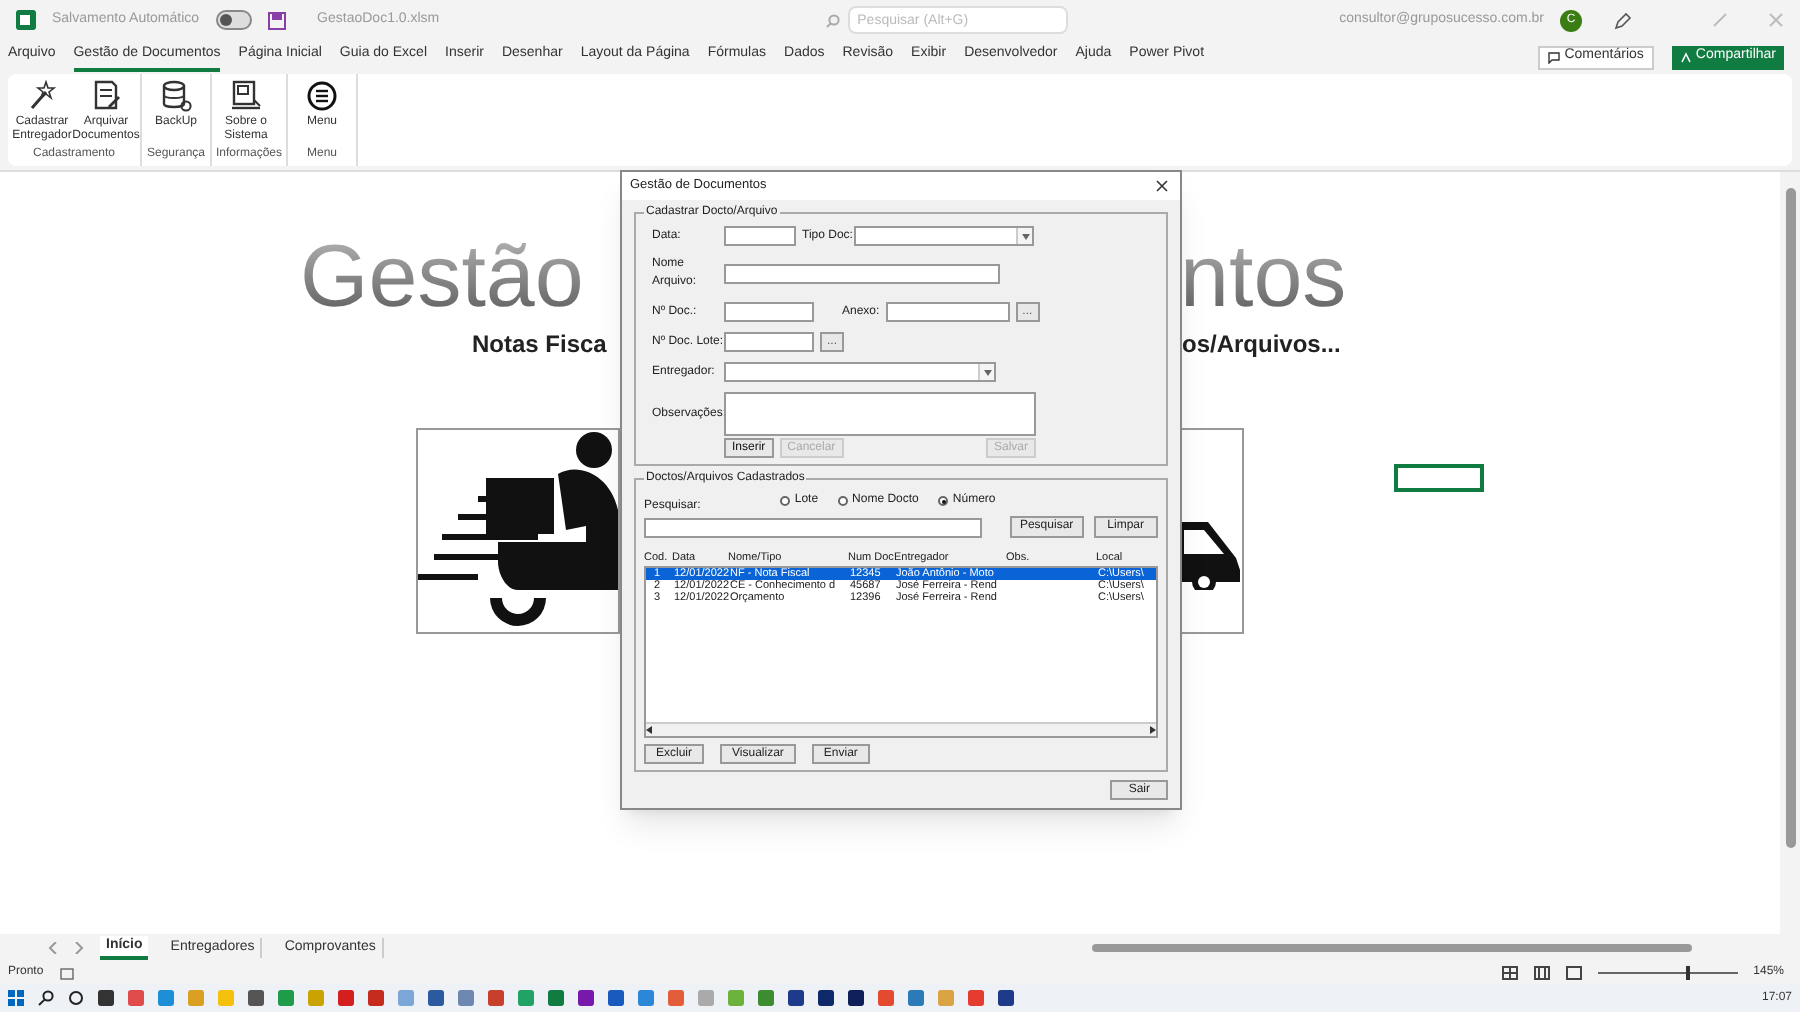 The image size is (1800, 1012). Describe the element at coordinates (539, 345) in the screenshot. I see `sheet-subtitle: Notas Fisca` at that location.